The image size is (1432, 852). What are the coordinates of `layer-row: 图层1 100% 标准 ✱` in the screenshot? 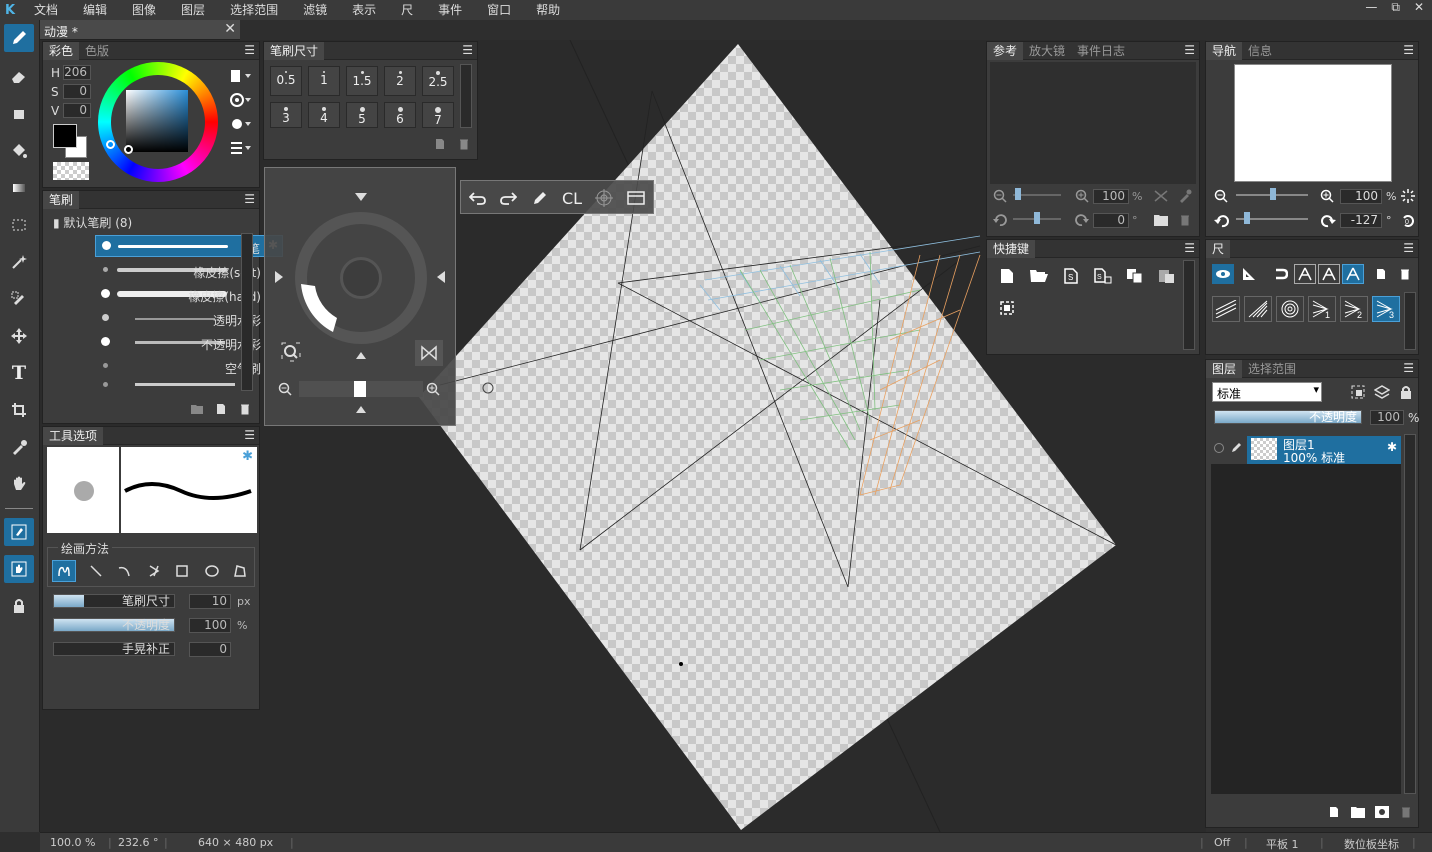 It's located at (1306, 449).